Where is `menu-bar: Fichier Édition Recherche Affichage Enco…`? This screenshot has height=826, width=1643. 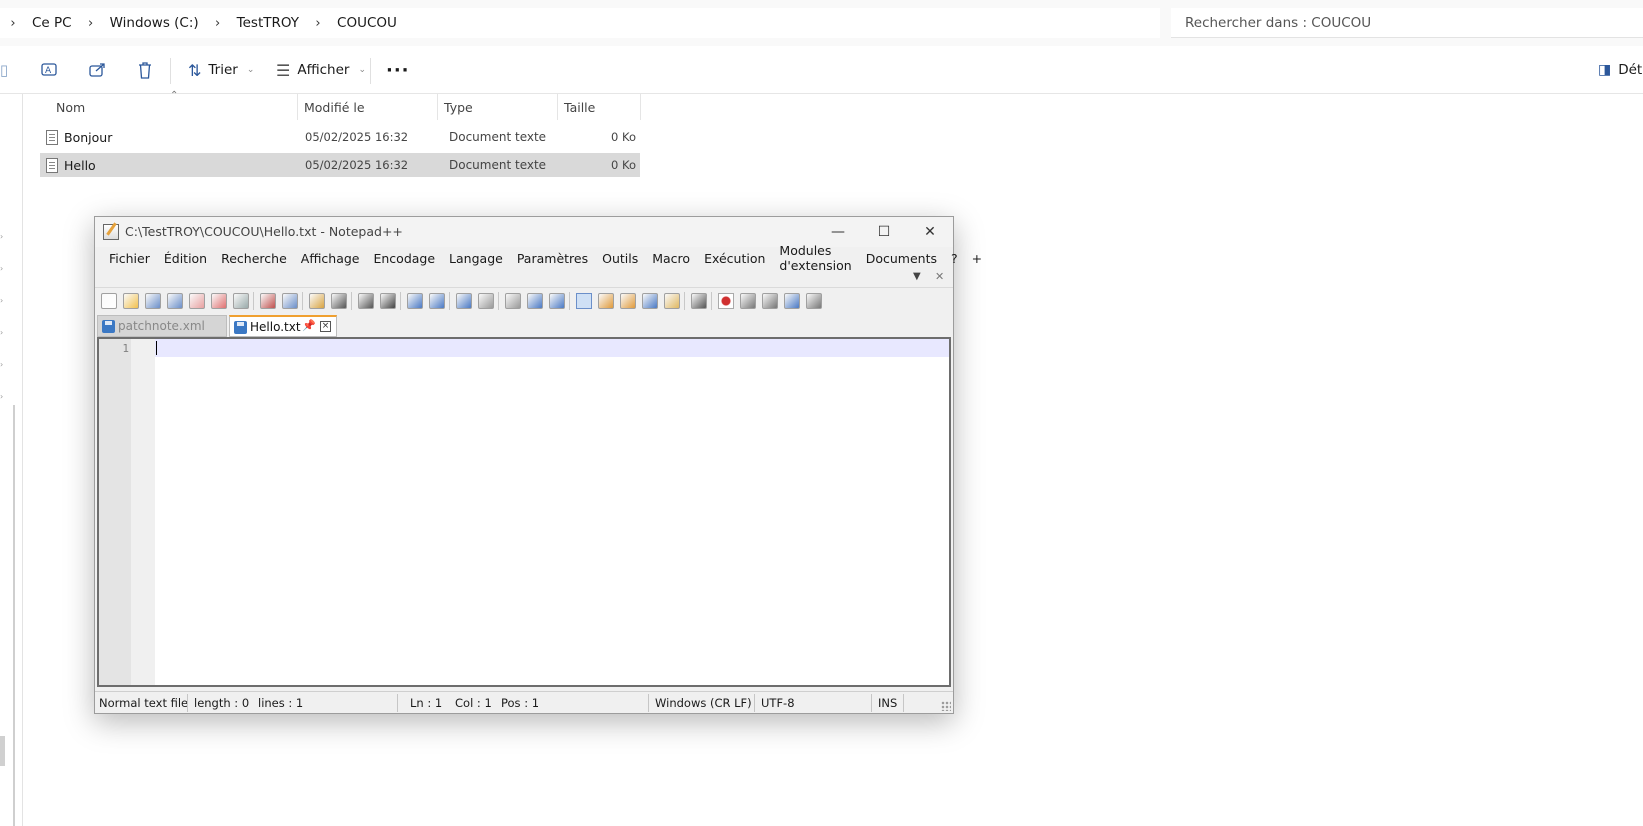
menu-bar: Fichier Édition Recherche Affichage Enco… is located at coordinates (538, 258).